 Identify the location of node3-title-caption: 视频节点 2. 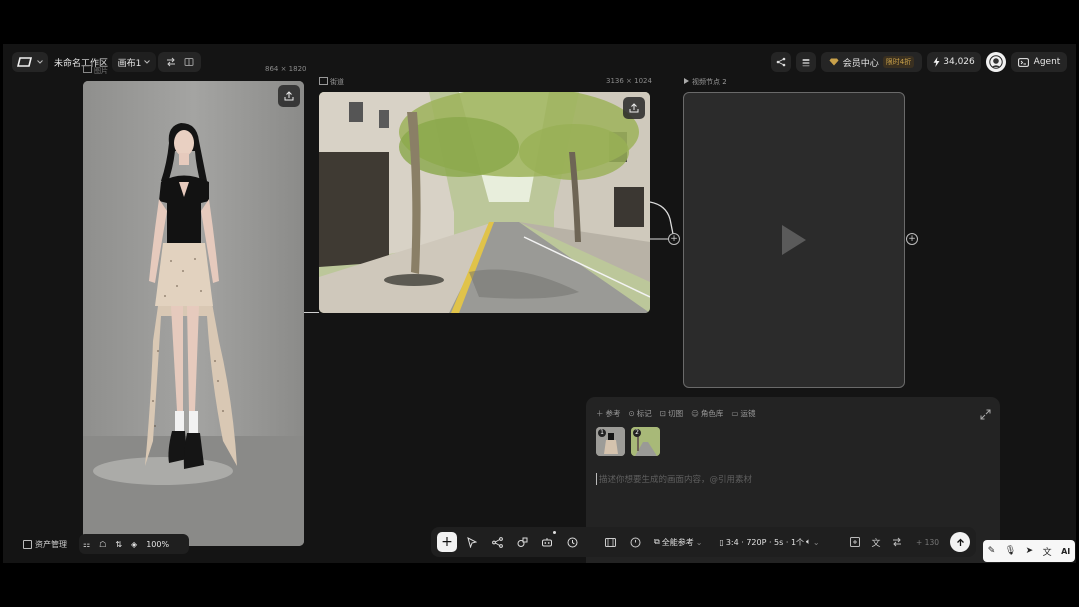
(705, 82).